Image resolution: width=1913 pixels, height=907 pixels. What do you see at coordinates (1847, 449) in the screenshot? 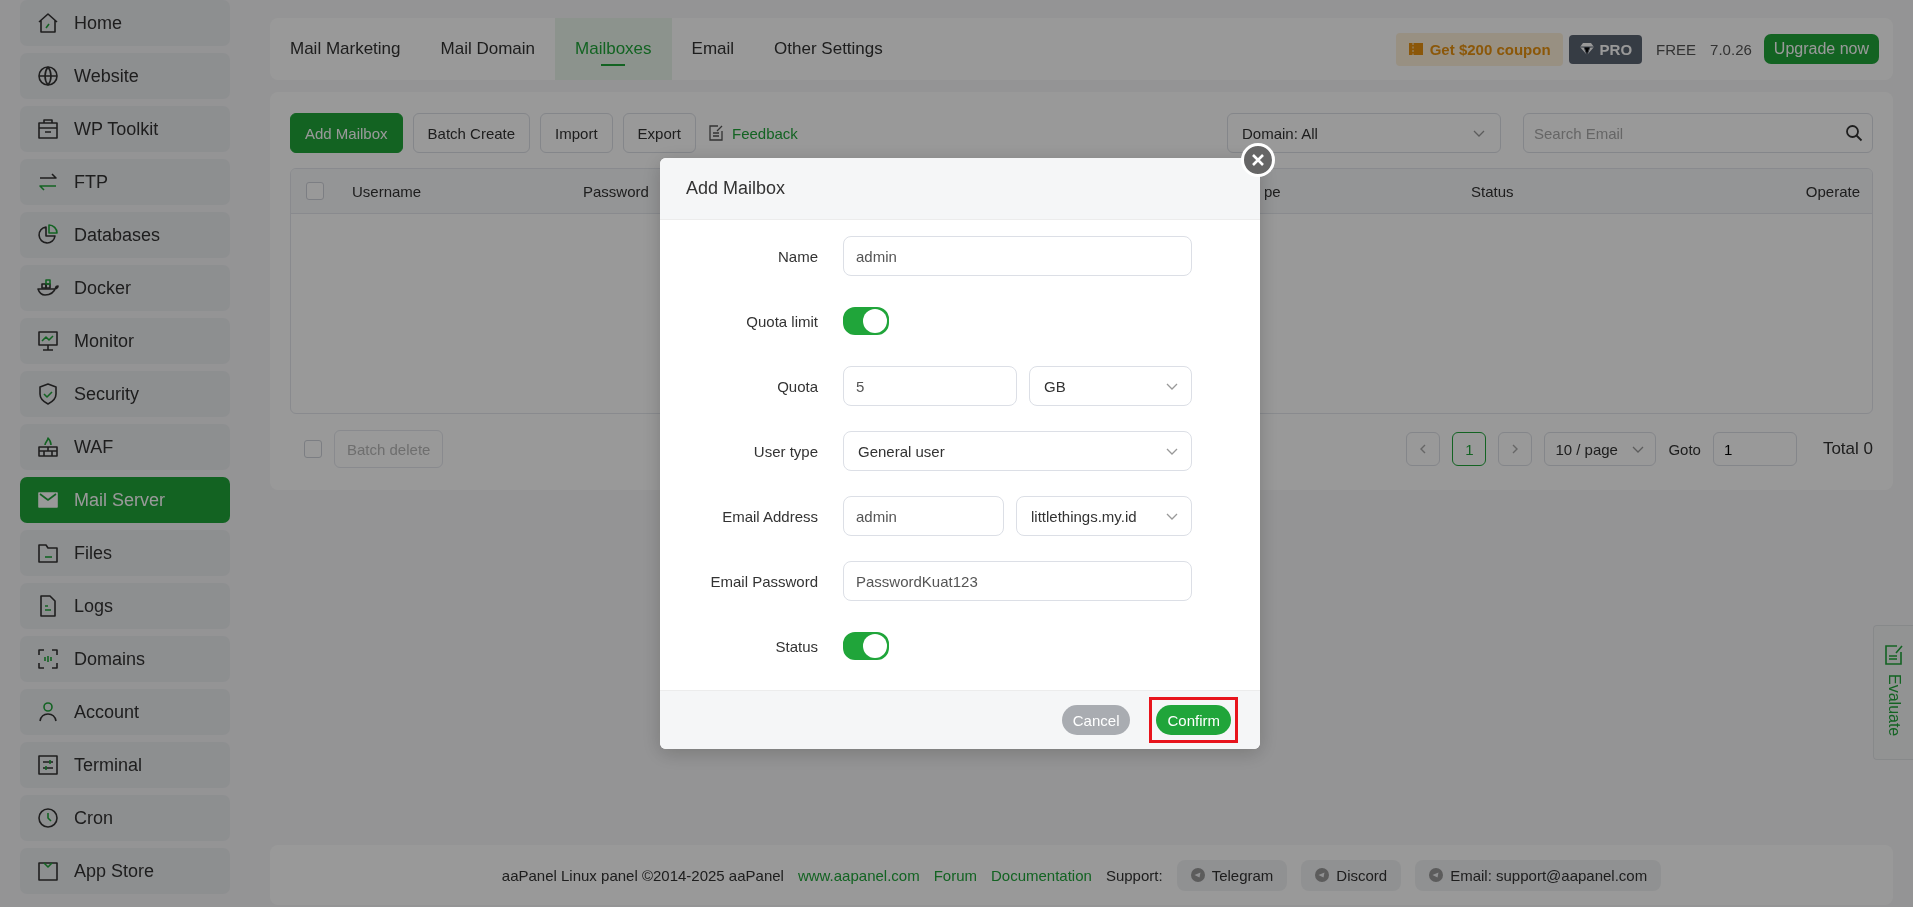
I see `total-count: Total 0` at bounding box center [1847, 449].